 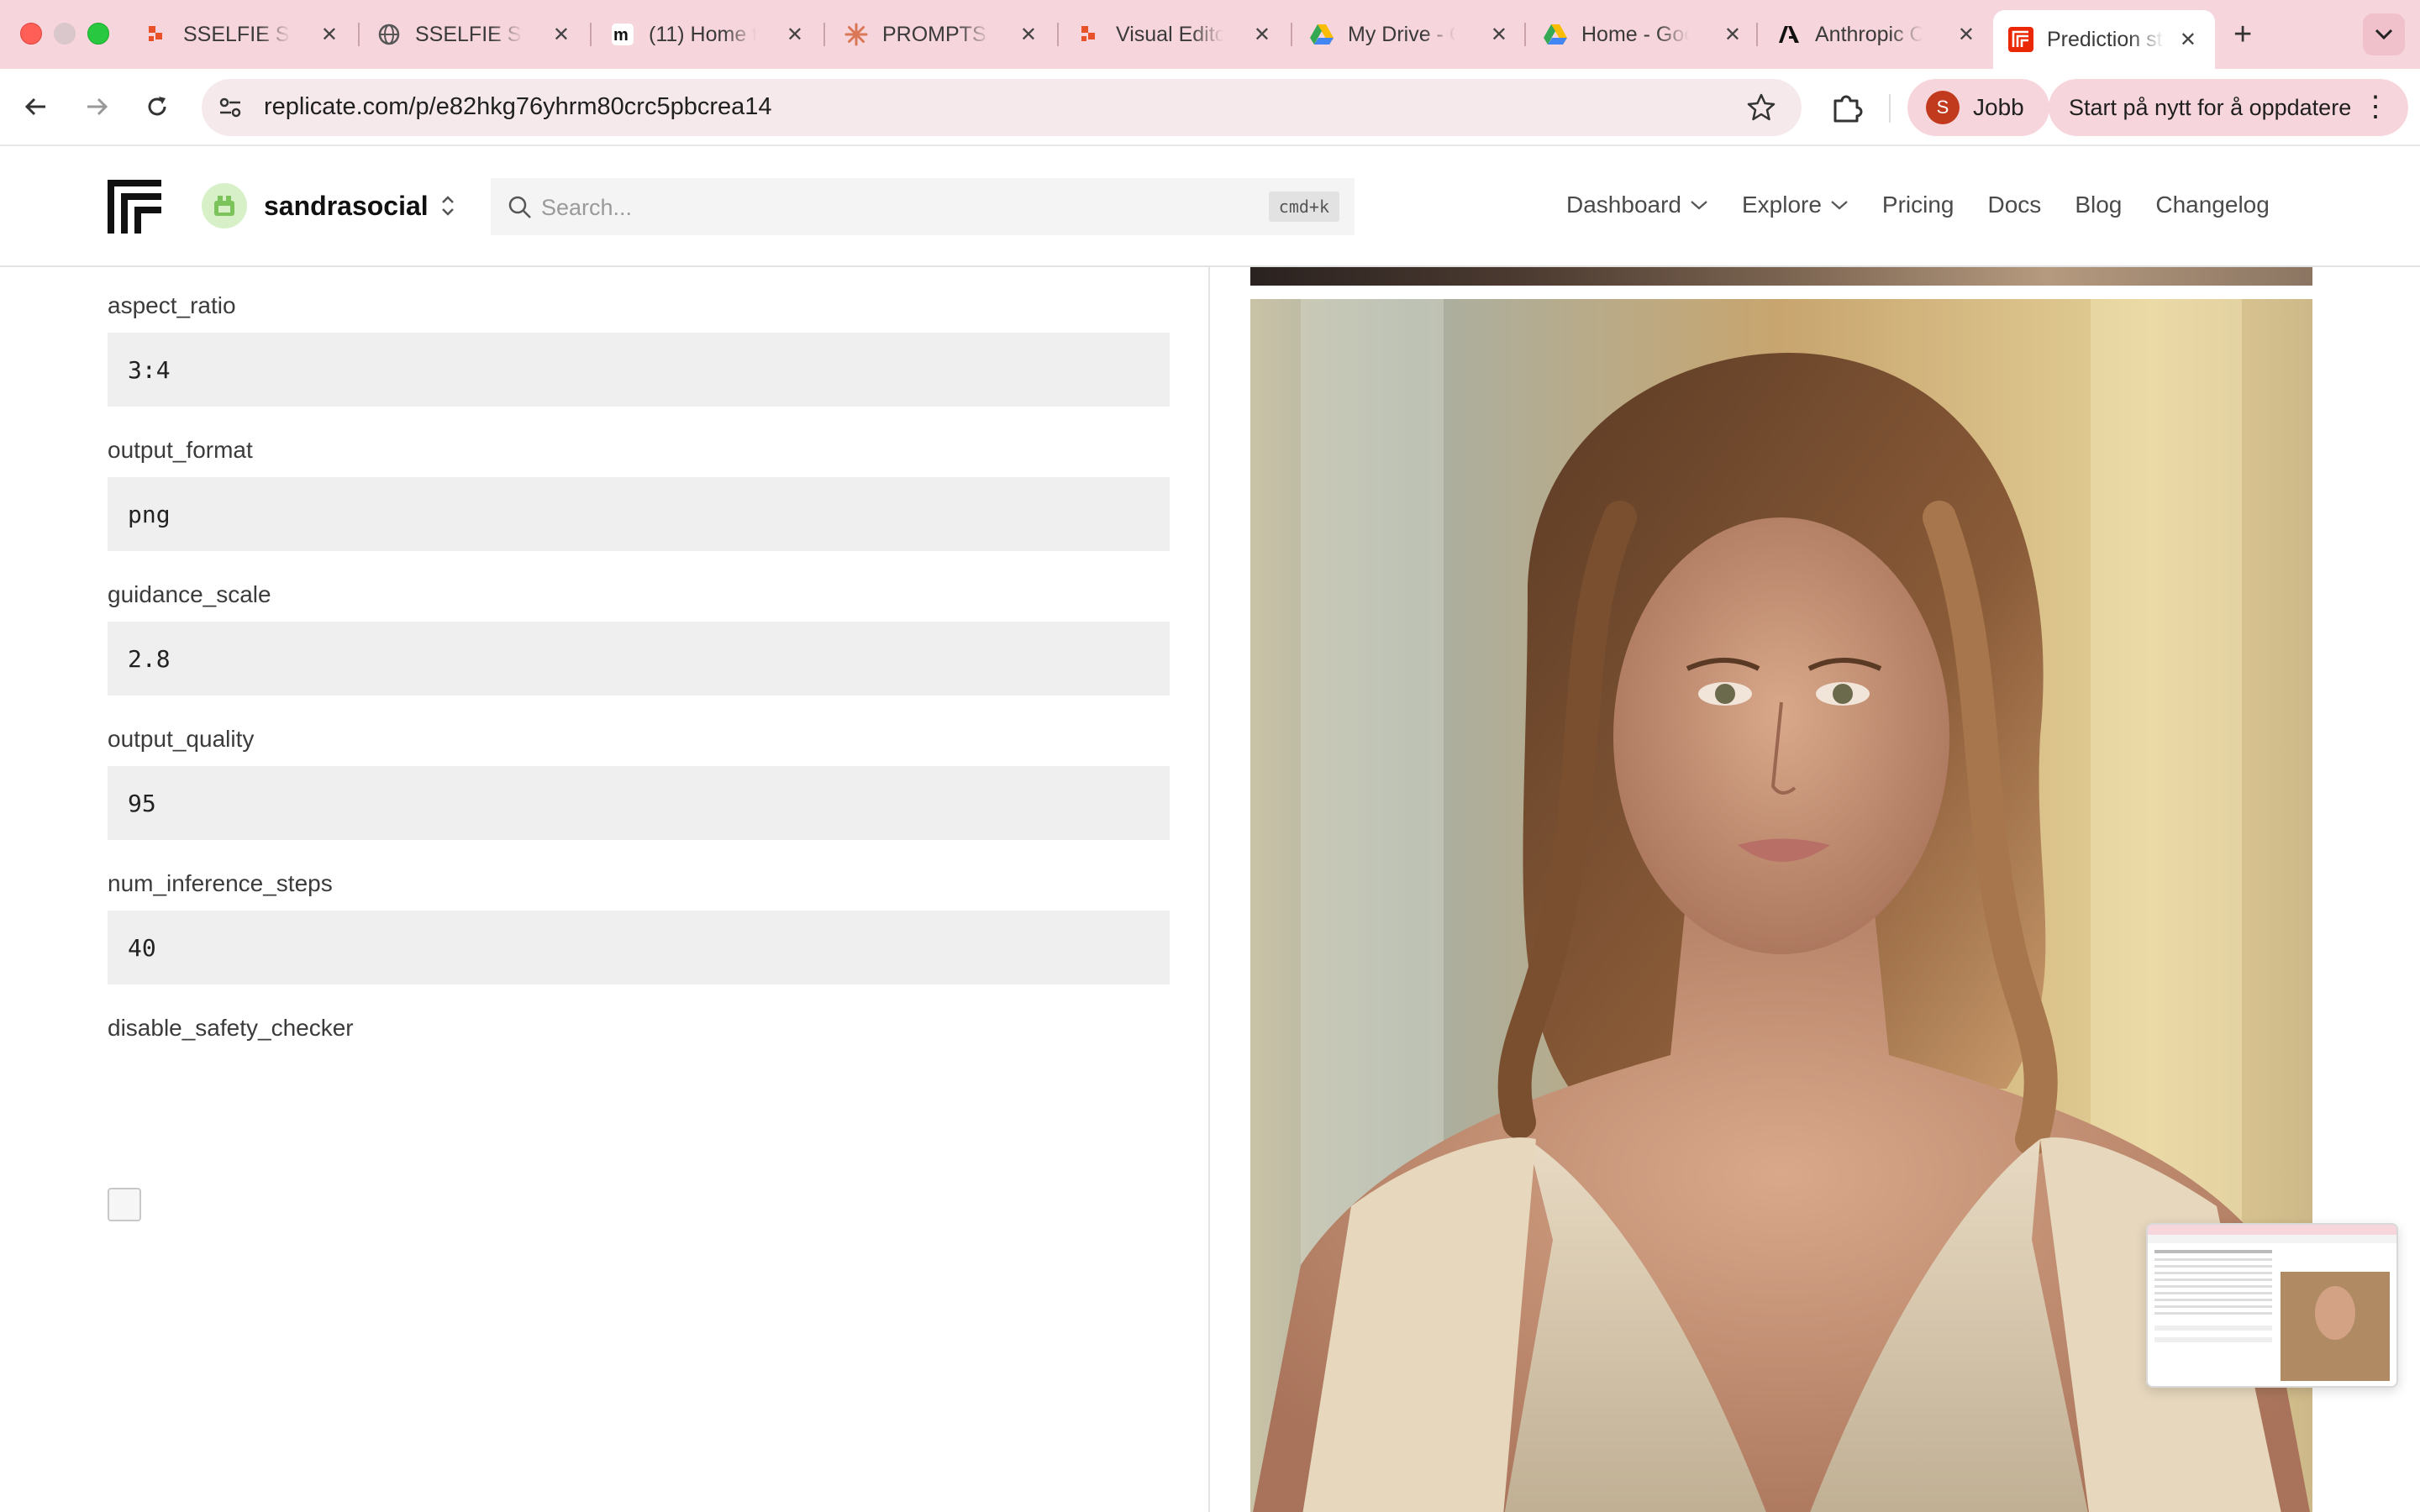 I want to click on nav-pricing: Pricing, so click(x=1918, y=205).